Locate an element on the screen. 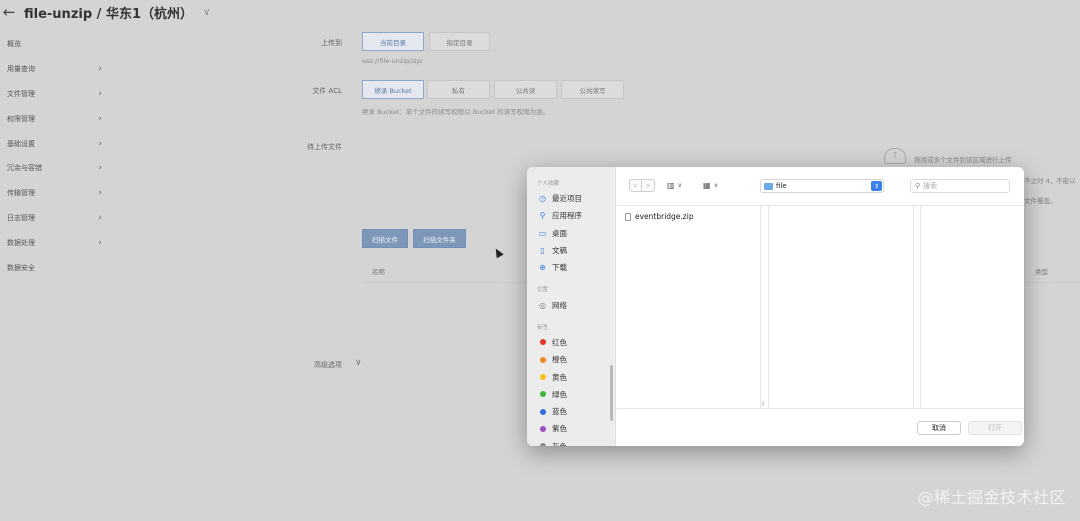  sidebar-item-redundancy: 冗余与容错 › is located at coordinates (55, 168).